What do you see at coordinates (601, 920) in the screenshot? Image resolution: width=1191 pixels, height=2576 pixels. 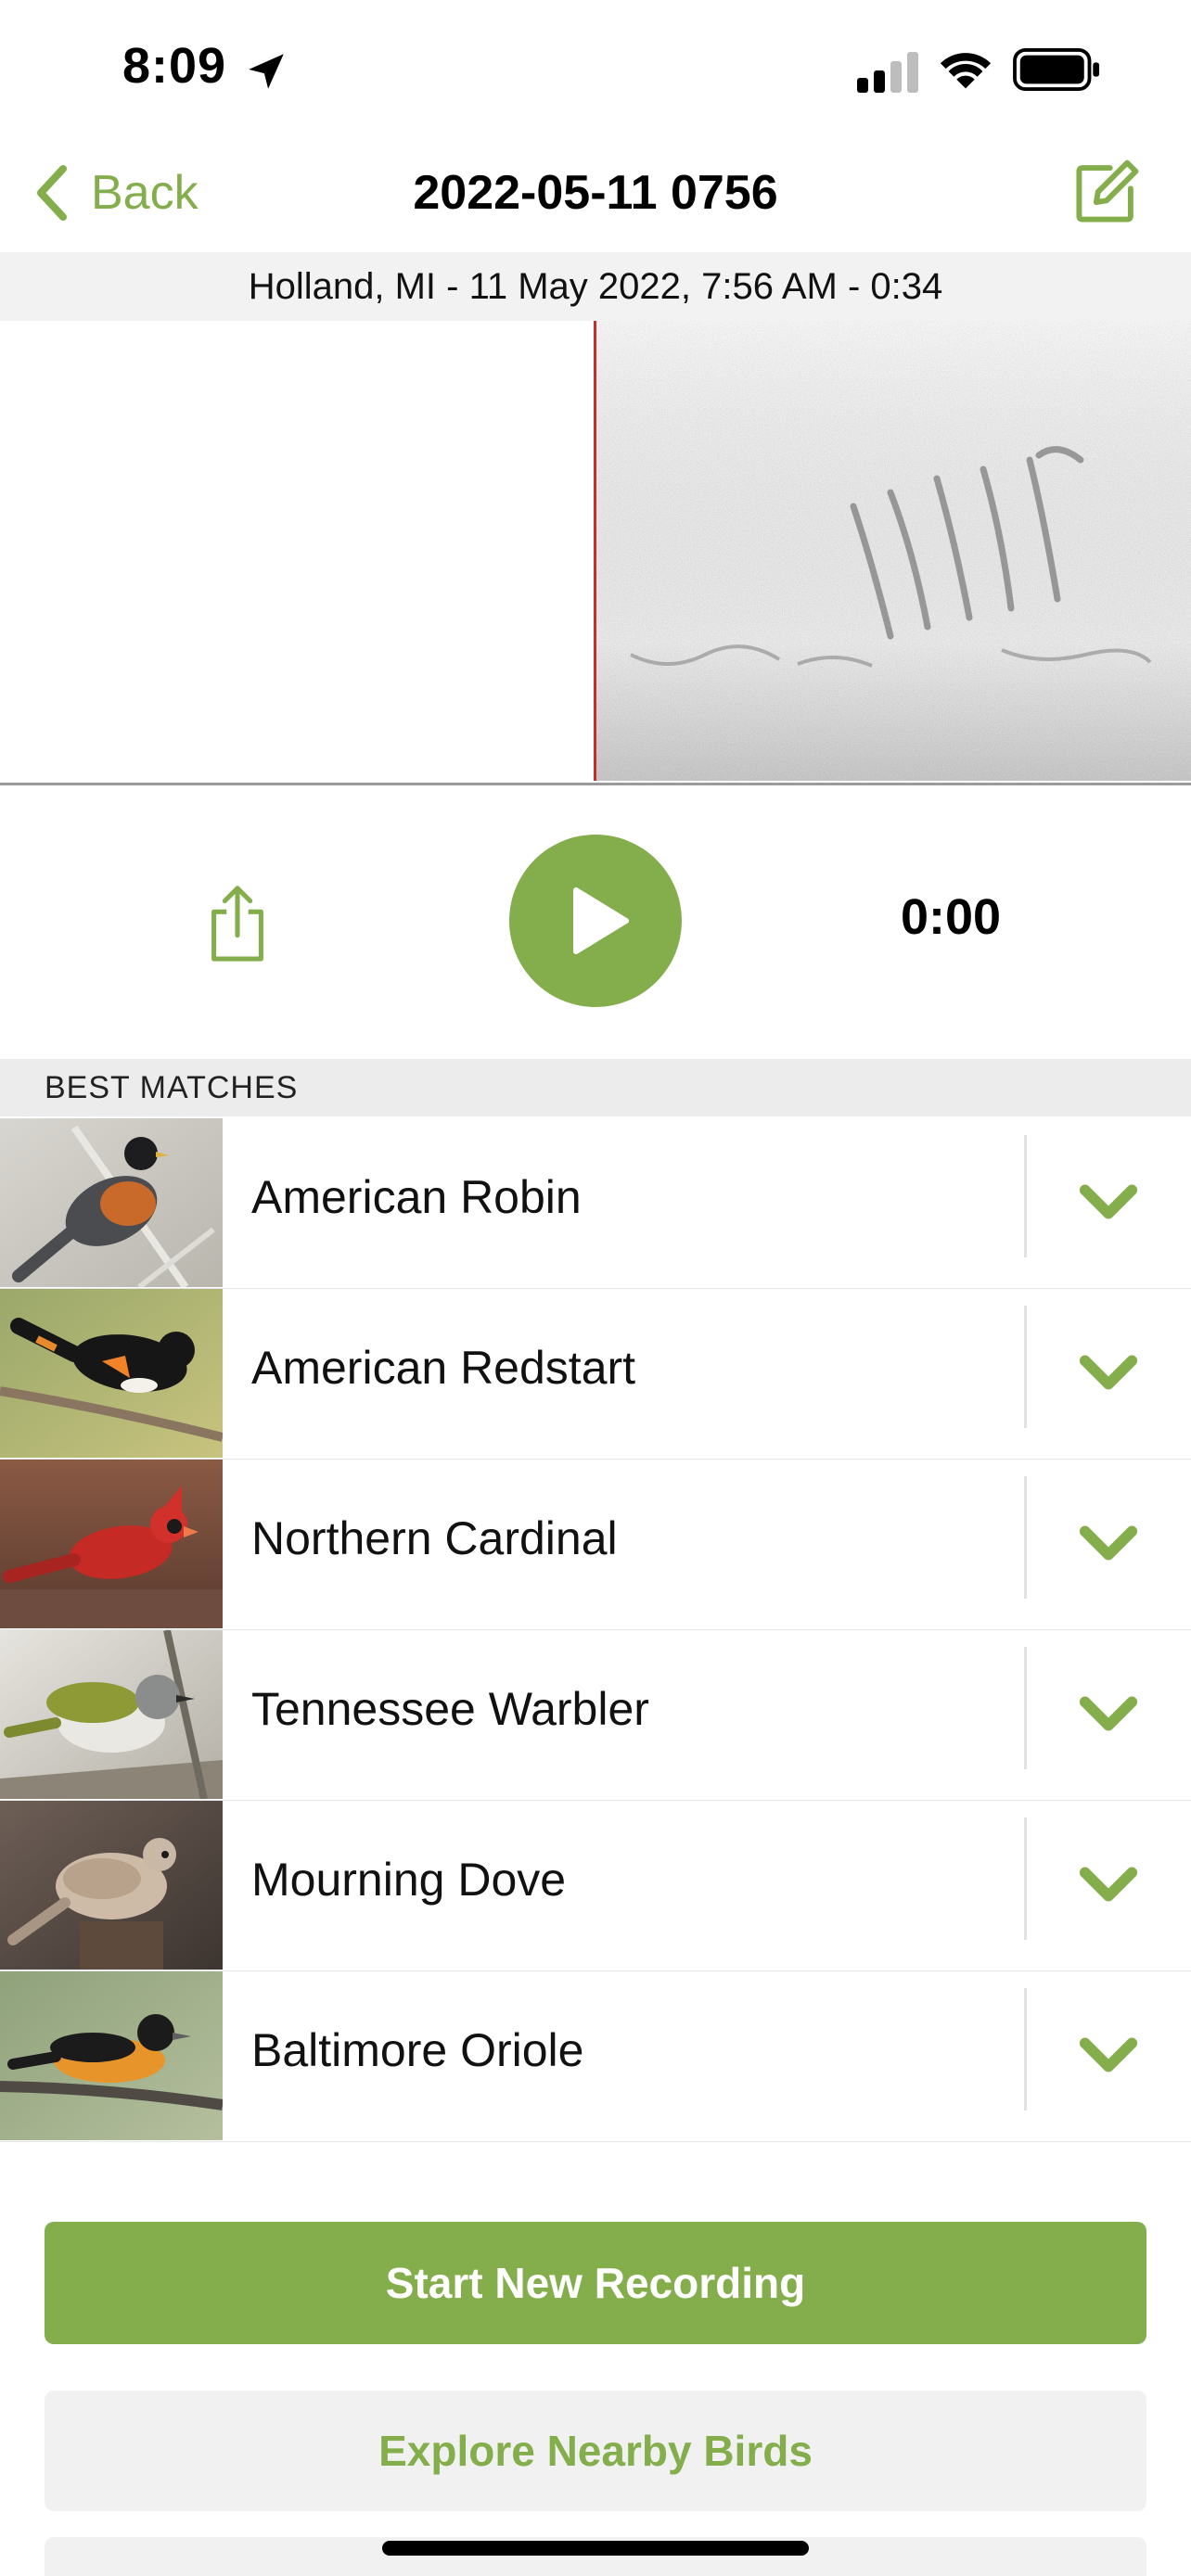 I see `play-icon` at bounding box center [601, 920].